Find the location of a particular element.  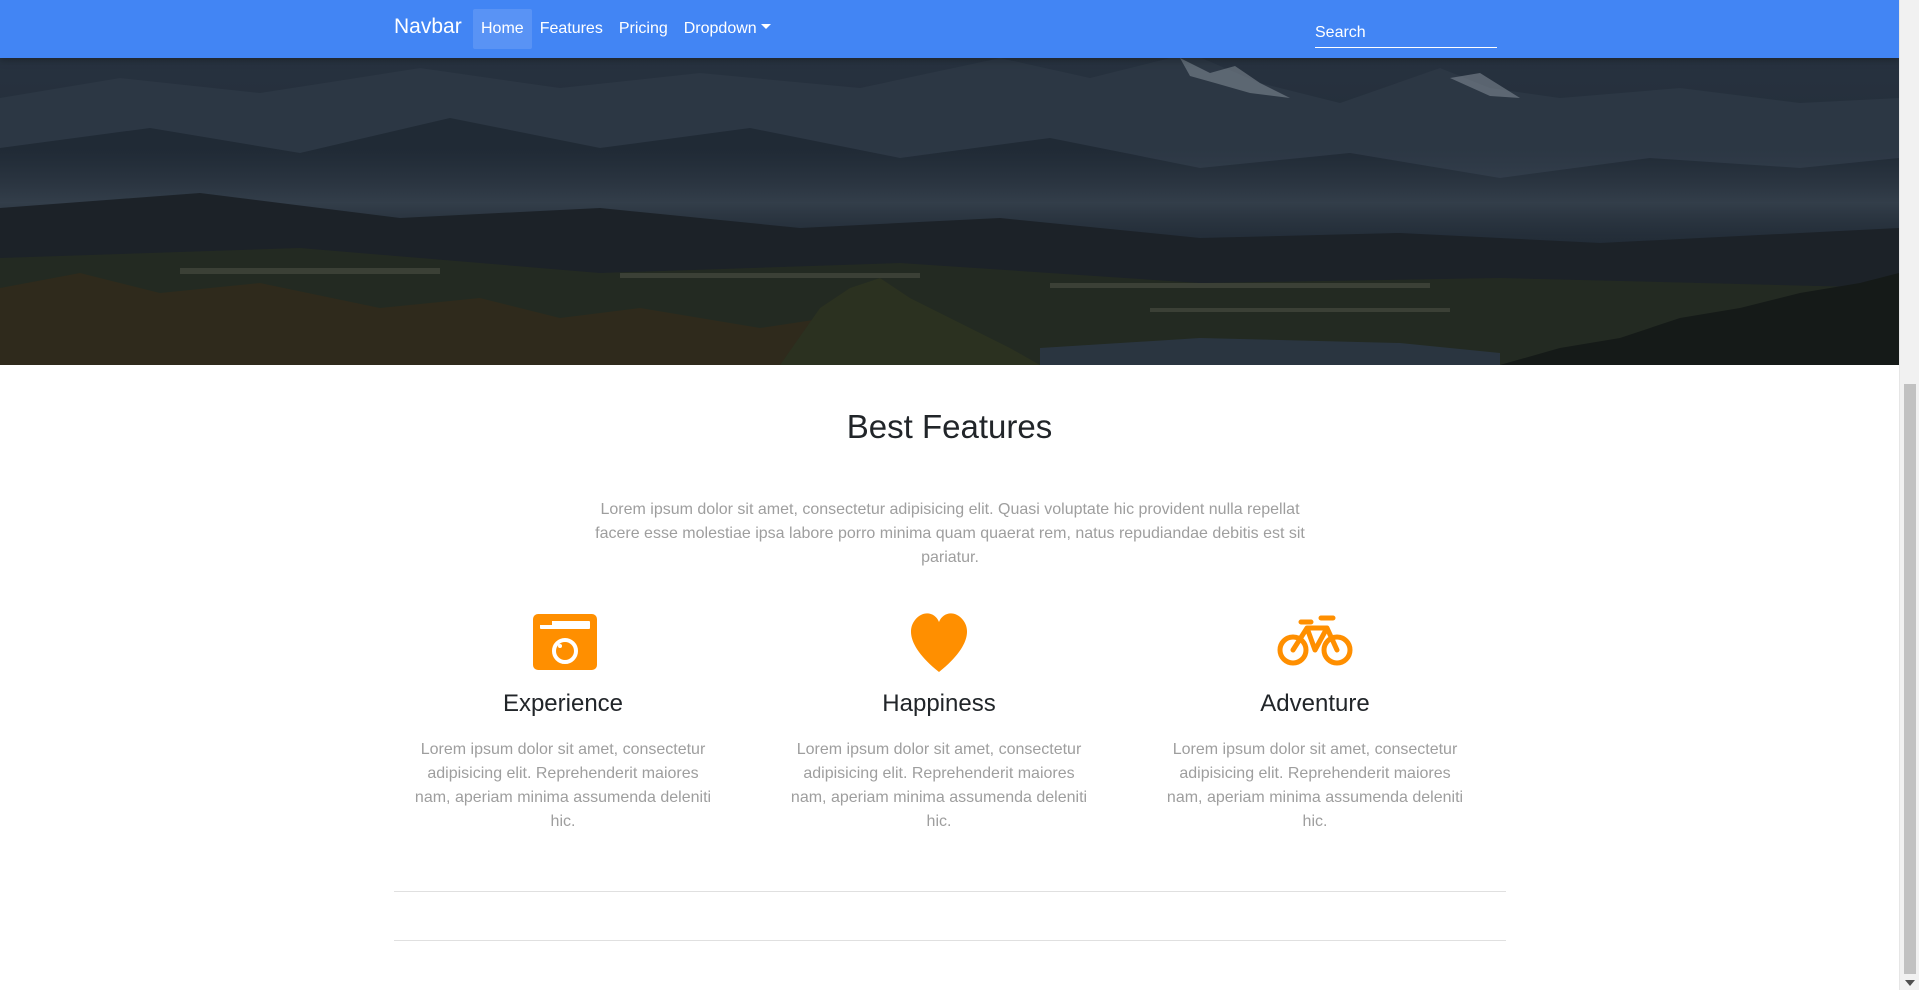

search-input is located at coordinates (1406, 33).